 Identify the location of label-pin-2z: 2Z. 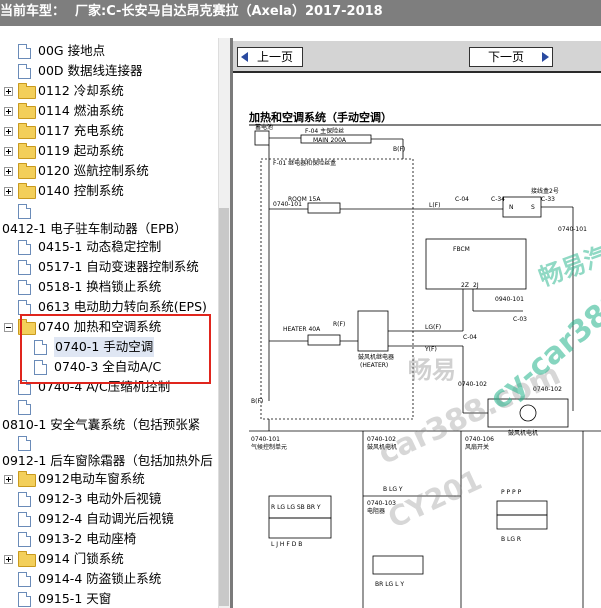
(465, 285).